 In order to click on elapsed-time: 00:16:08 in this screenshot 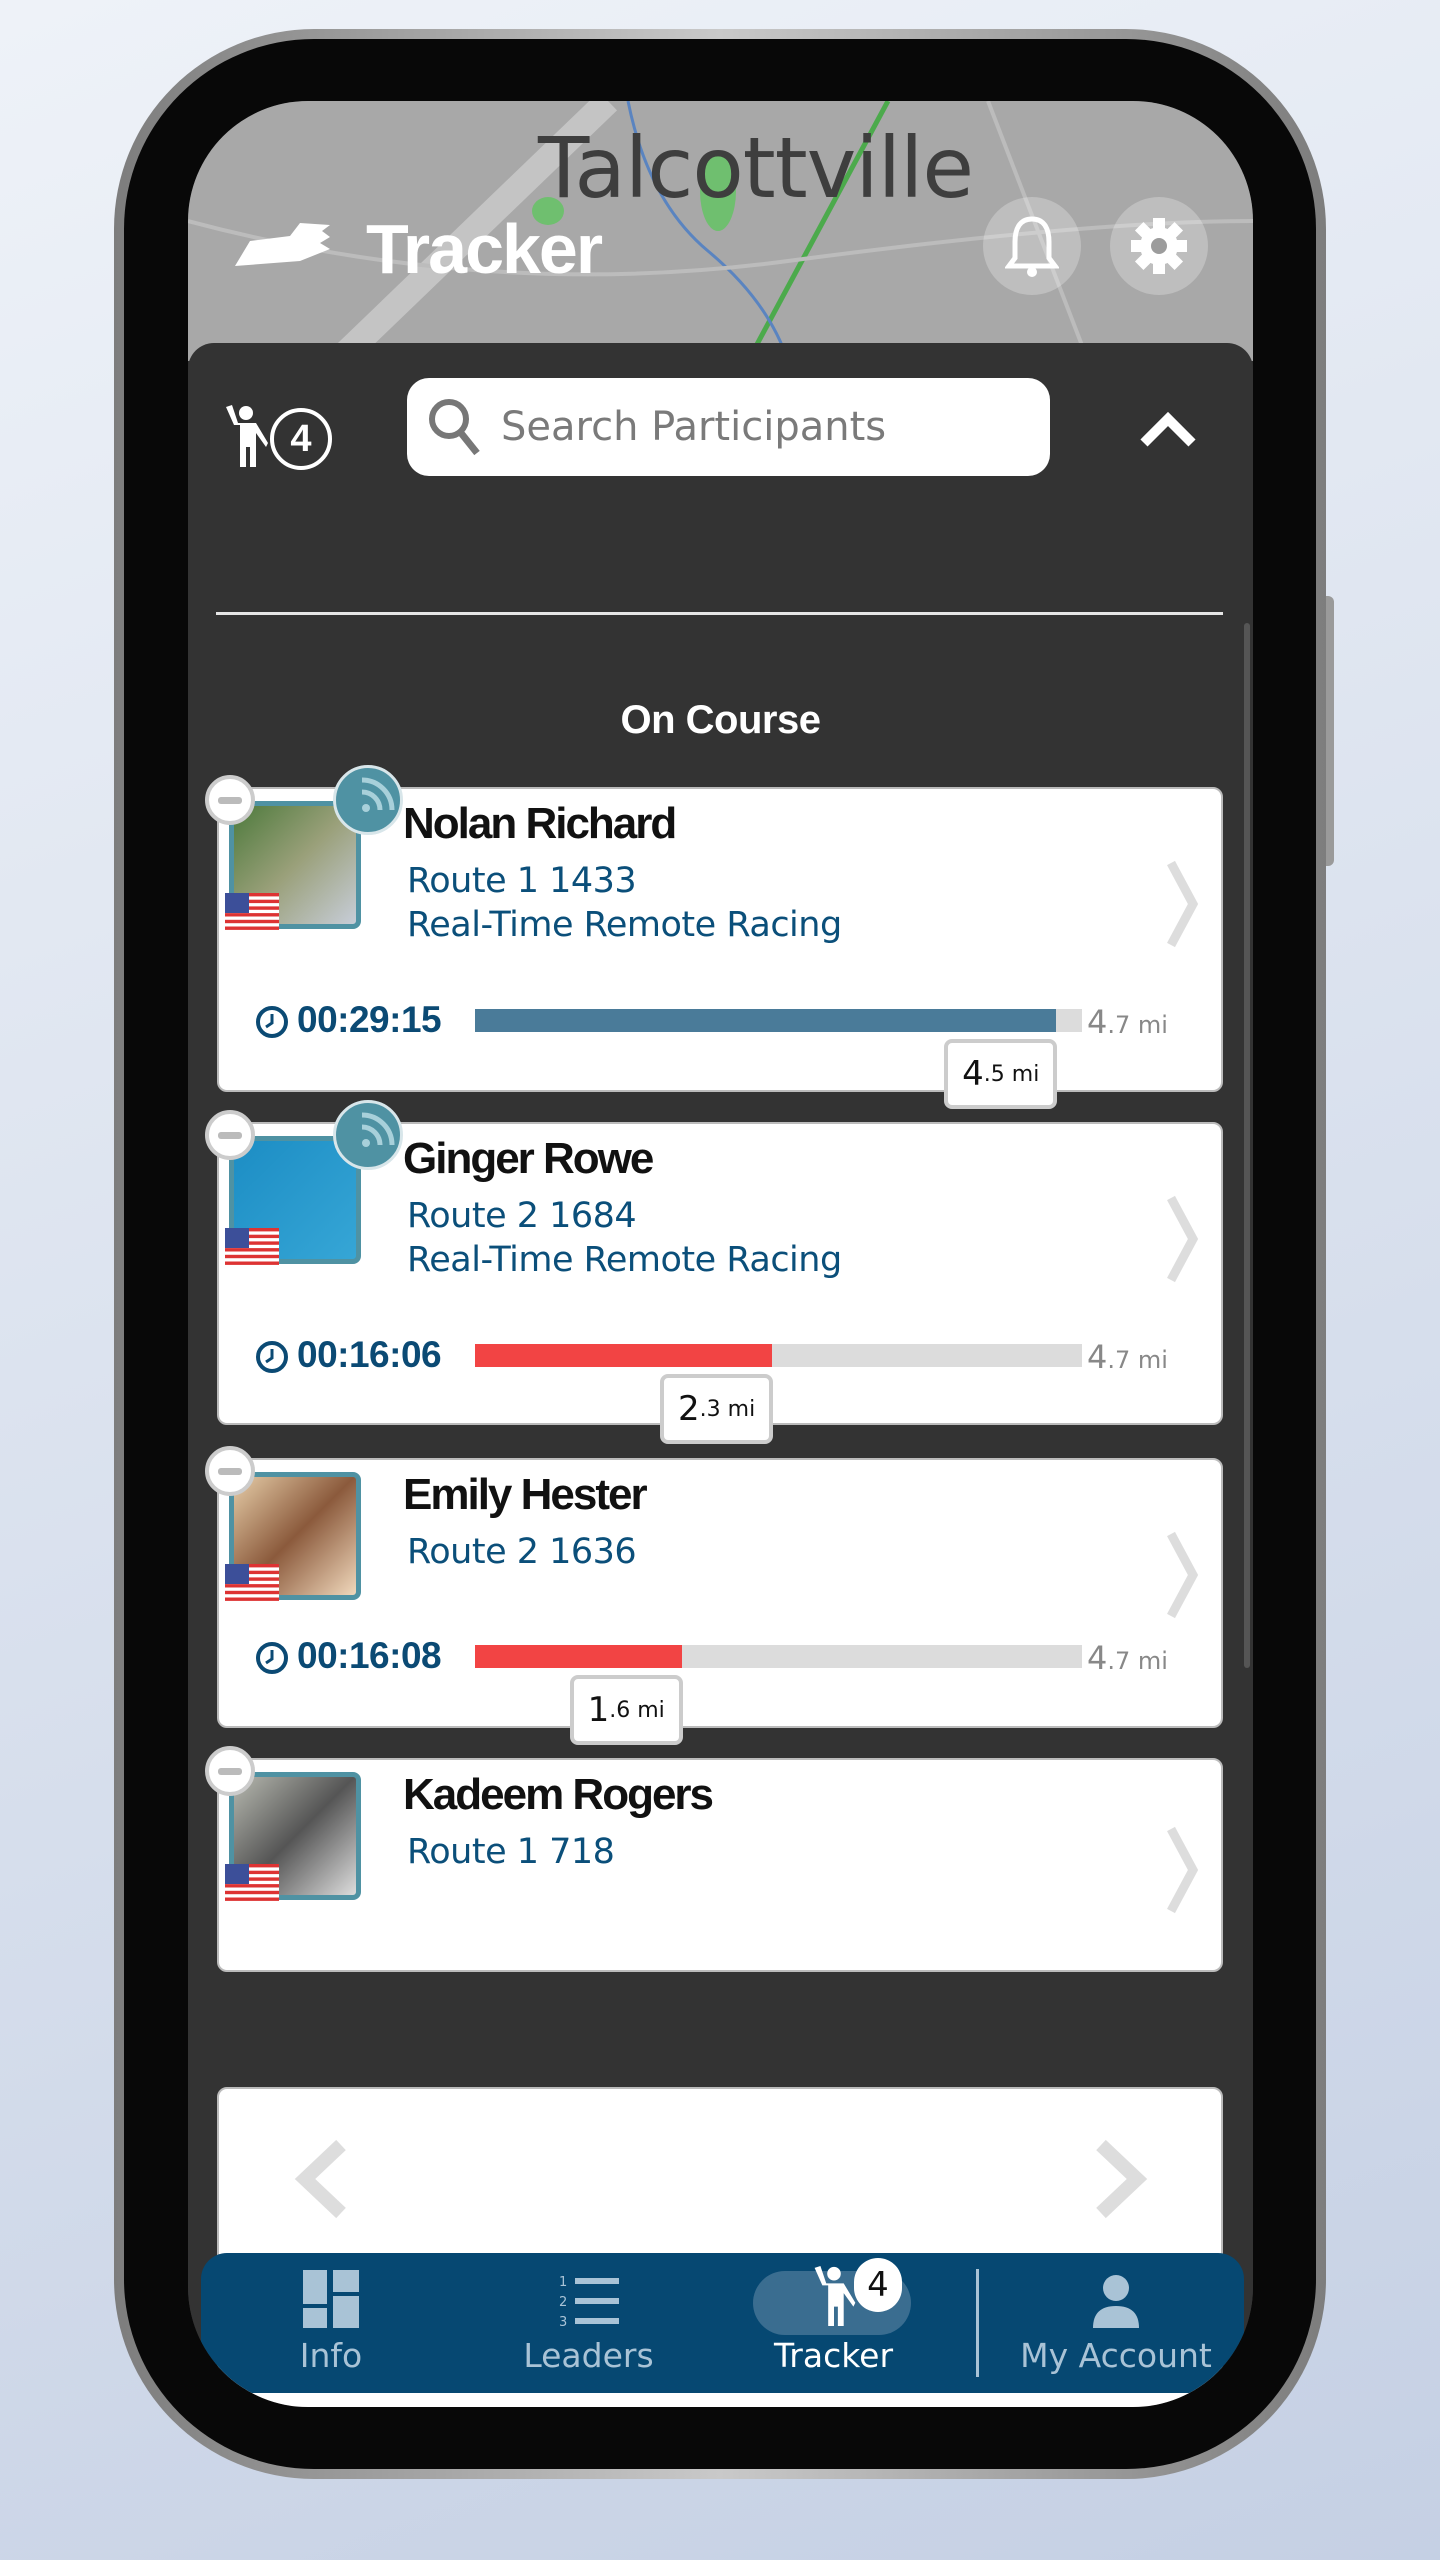, I will do `click(369, 1655)`.